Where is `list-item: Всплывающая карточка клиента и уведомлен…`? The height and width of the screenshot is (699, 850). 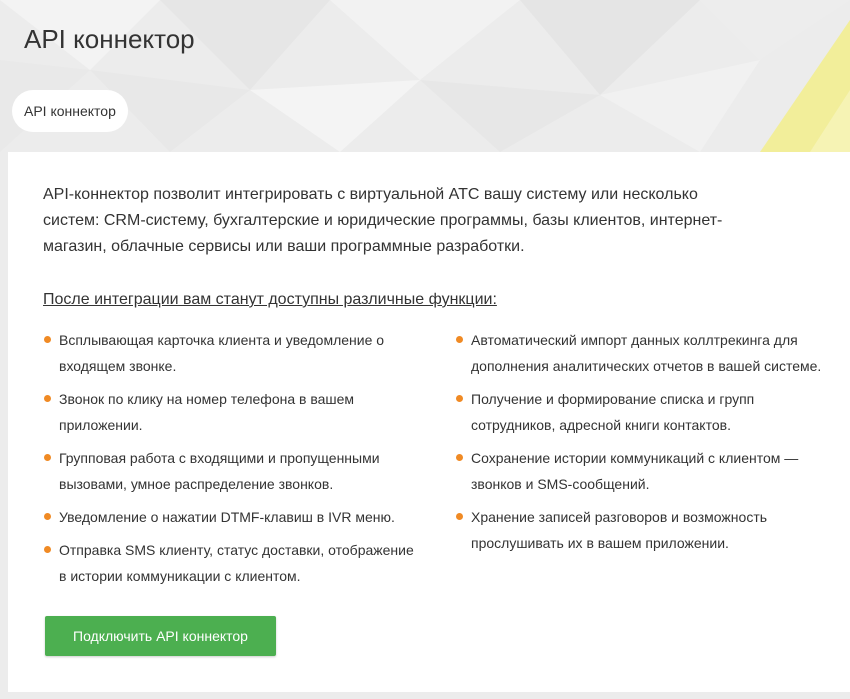
list-item: Всплывающая карточка клиента и уведомлен… is located at coordinates (234, 353).